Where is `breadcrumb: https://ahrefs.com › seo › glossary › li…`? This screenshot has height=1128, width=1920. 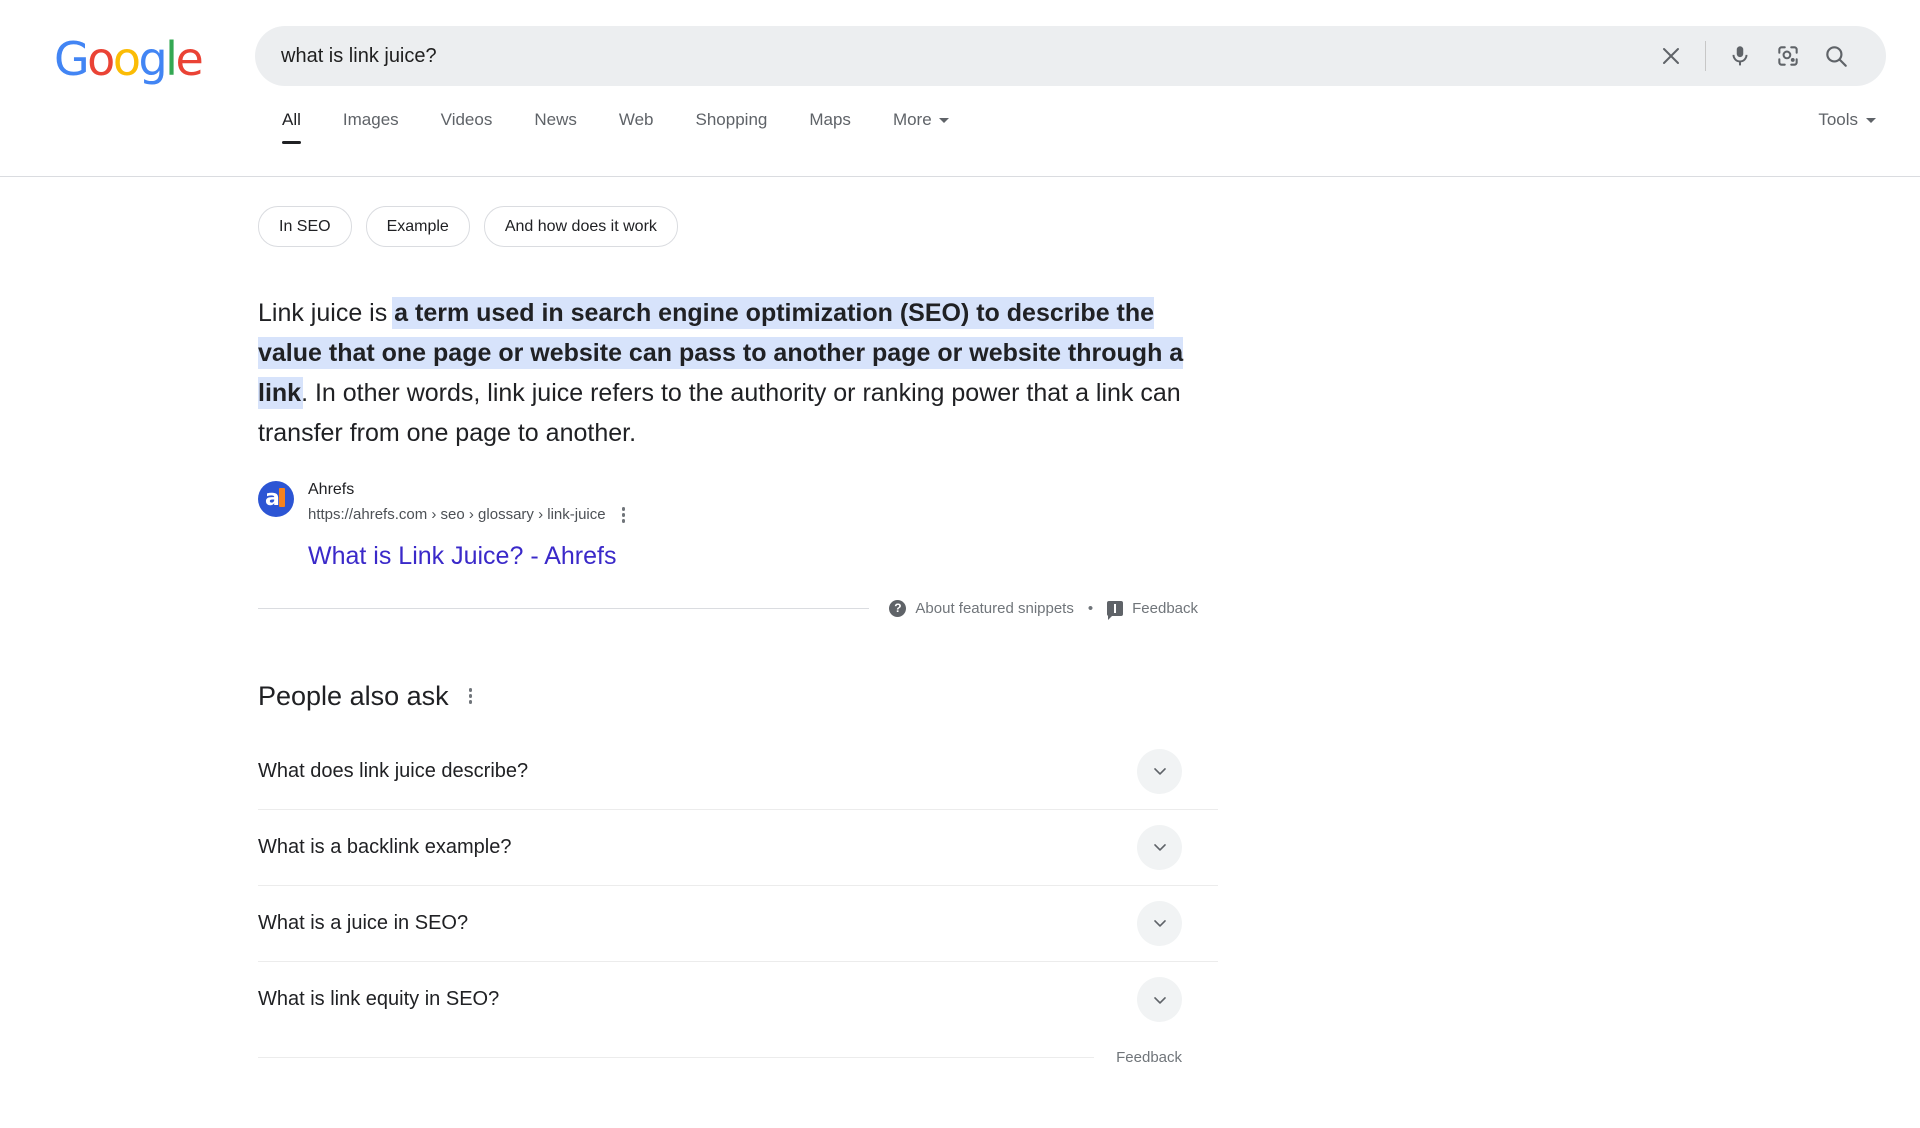
breadcrumb: https://ahrefs.com › seo › glossary › li… is located at coordinates (457, 514).